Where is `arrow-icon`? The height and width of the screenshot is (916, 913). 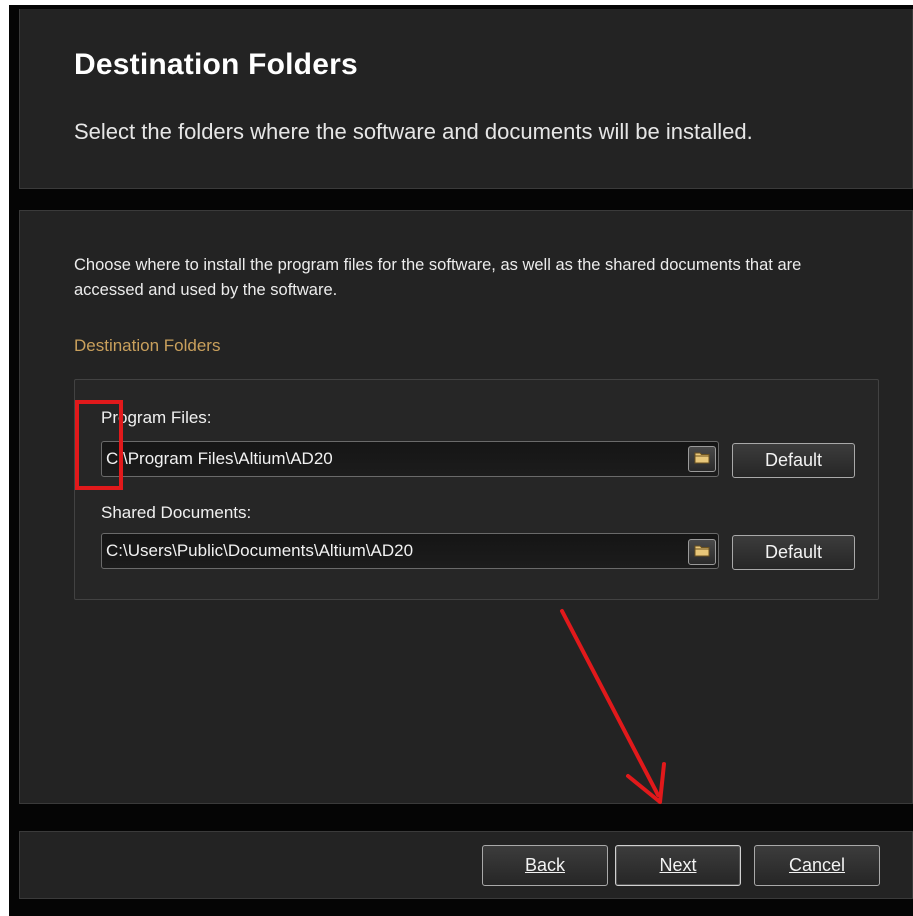
arrow-icon is located at coordinates (613, 706).